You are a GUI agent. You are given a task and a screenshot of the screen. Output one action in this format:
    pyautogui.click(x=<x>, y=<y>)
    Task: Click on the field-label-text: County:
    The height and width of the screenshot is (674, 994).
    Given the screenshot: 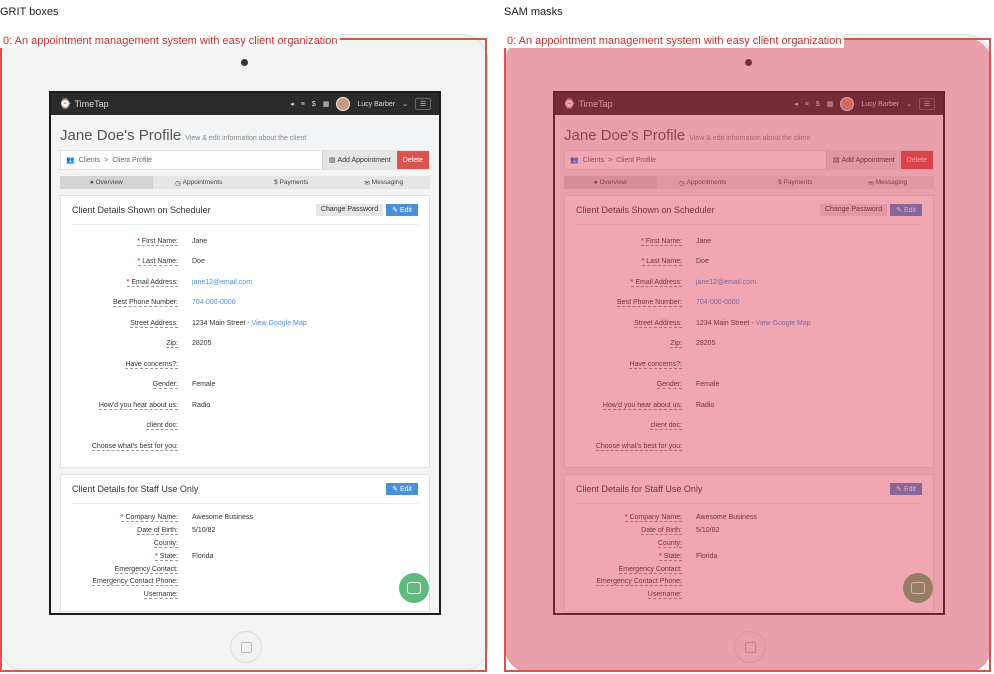 What is the action you would take?
    pyautogui.click(x=165, y=543)
    